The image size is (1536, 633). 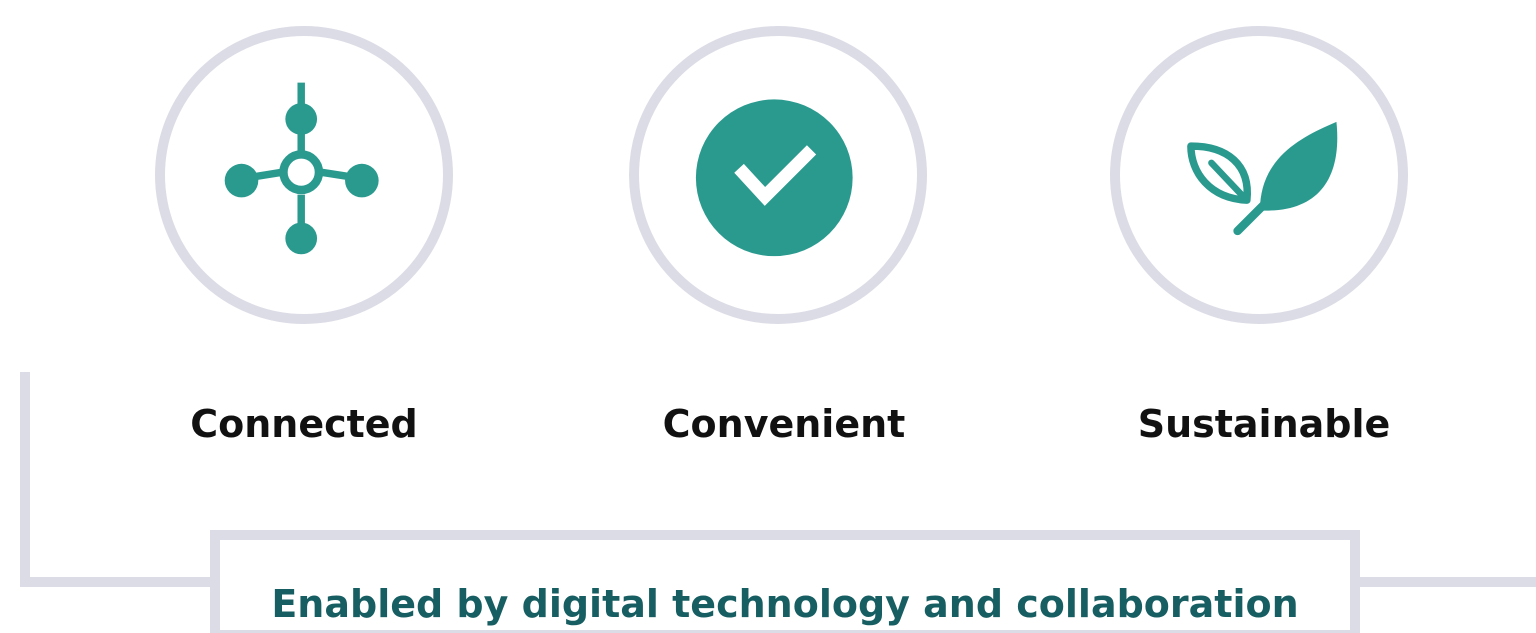 What do you see at coordinates (774, 178) in the screenshot?
I see `checkmark-circle-icon` at bounding box center [774, 178].